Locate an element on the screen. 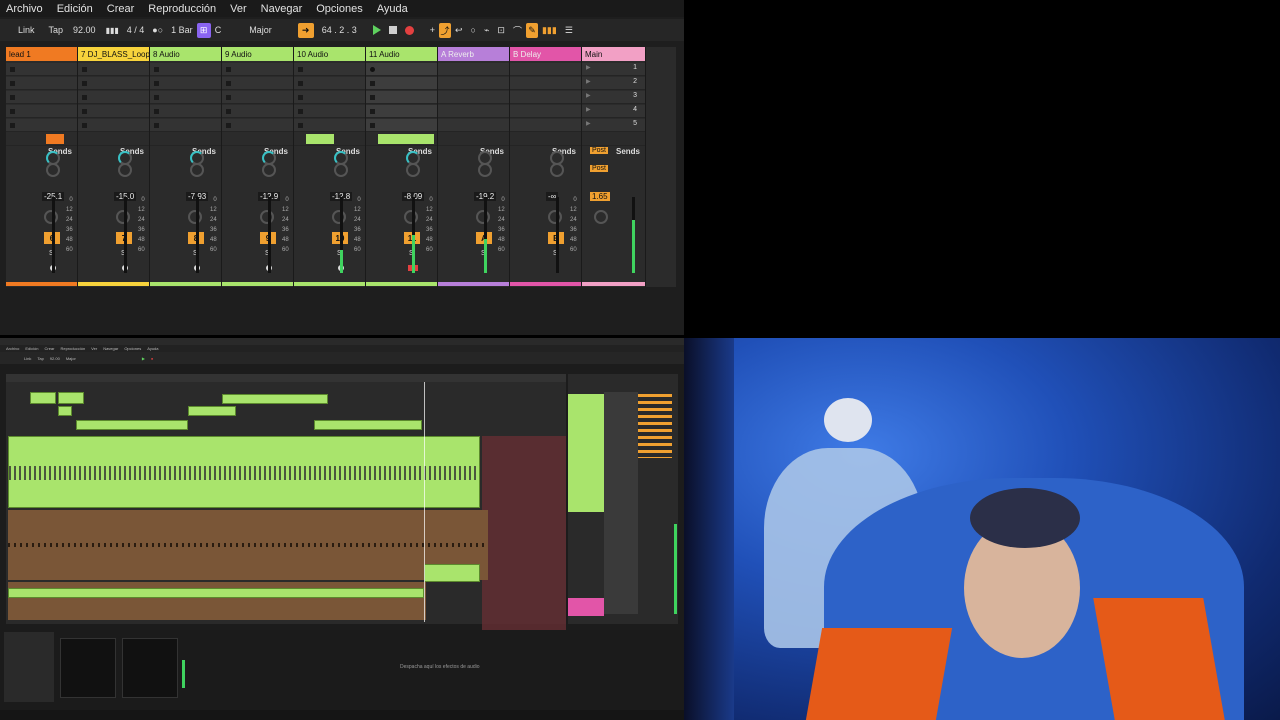  menu-ayuda: Ayuda is located at coordinates (392, 9).